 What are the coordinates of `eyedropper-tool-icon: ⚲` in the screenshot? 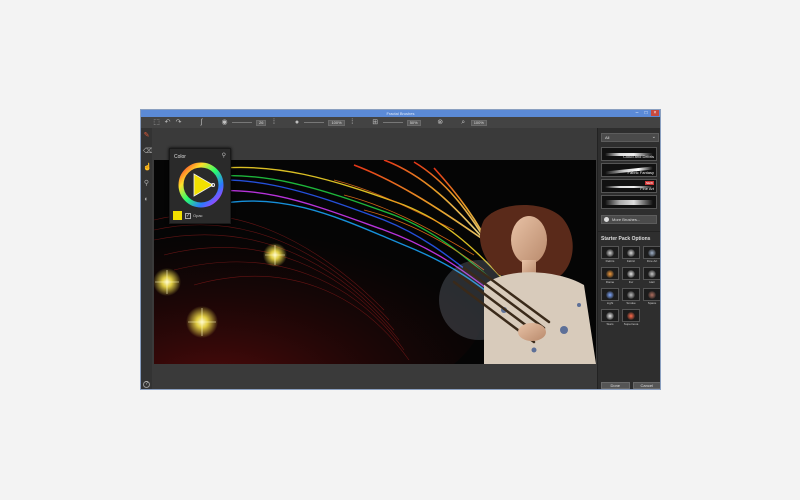 It's located at (146, 183).